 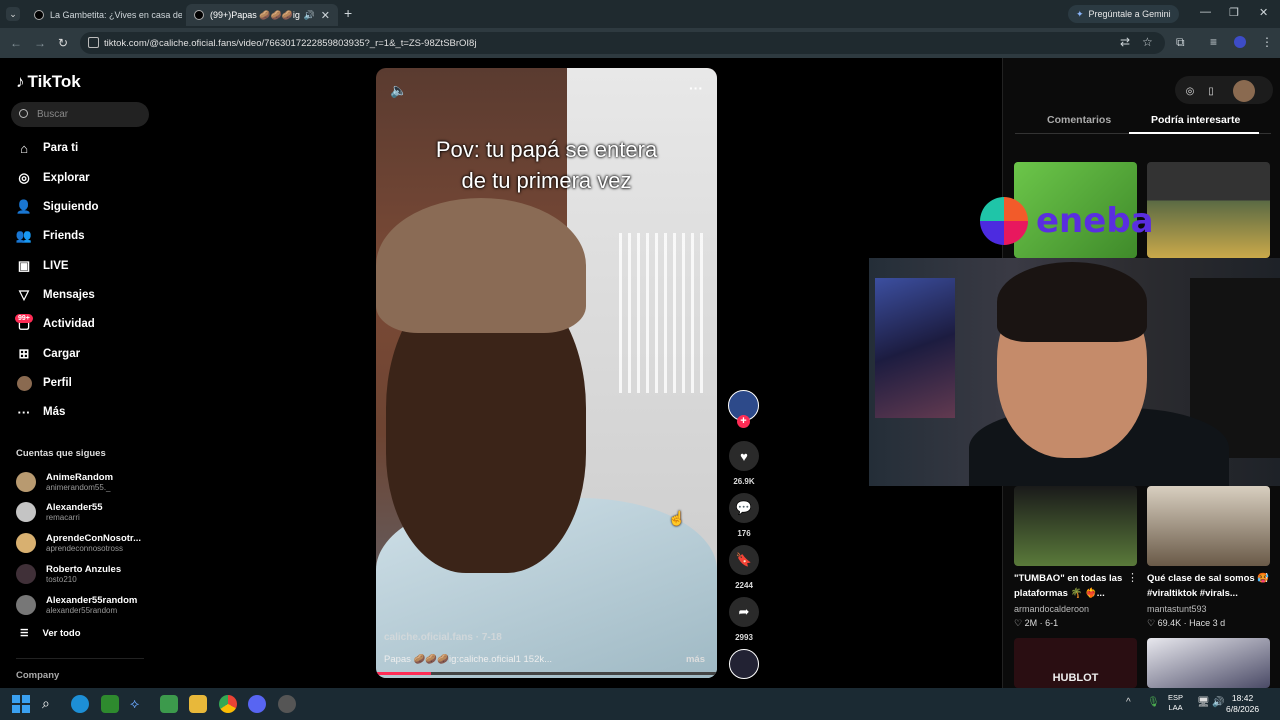 What do you see at coordinates (398, 90) in the screenshot?
I see `volume-icon: 🔈` at bounding box center [398, 90].